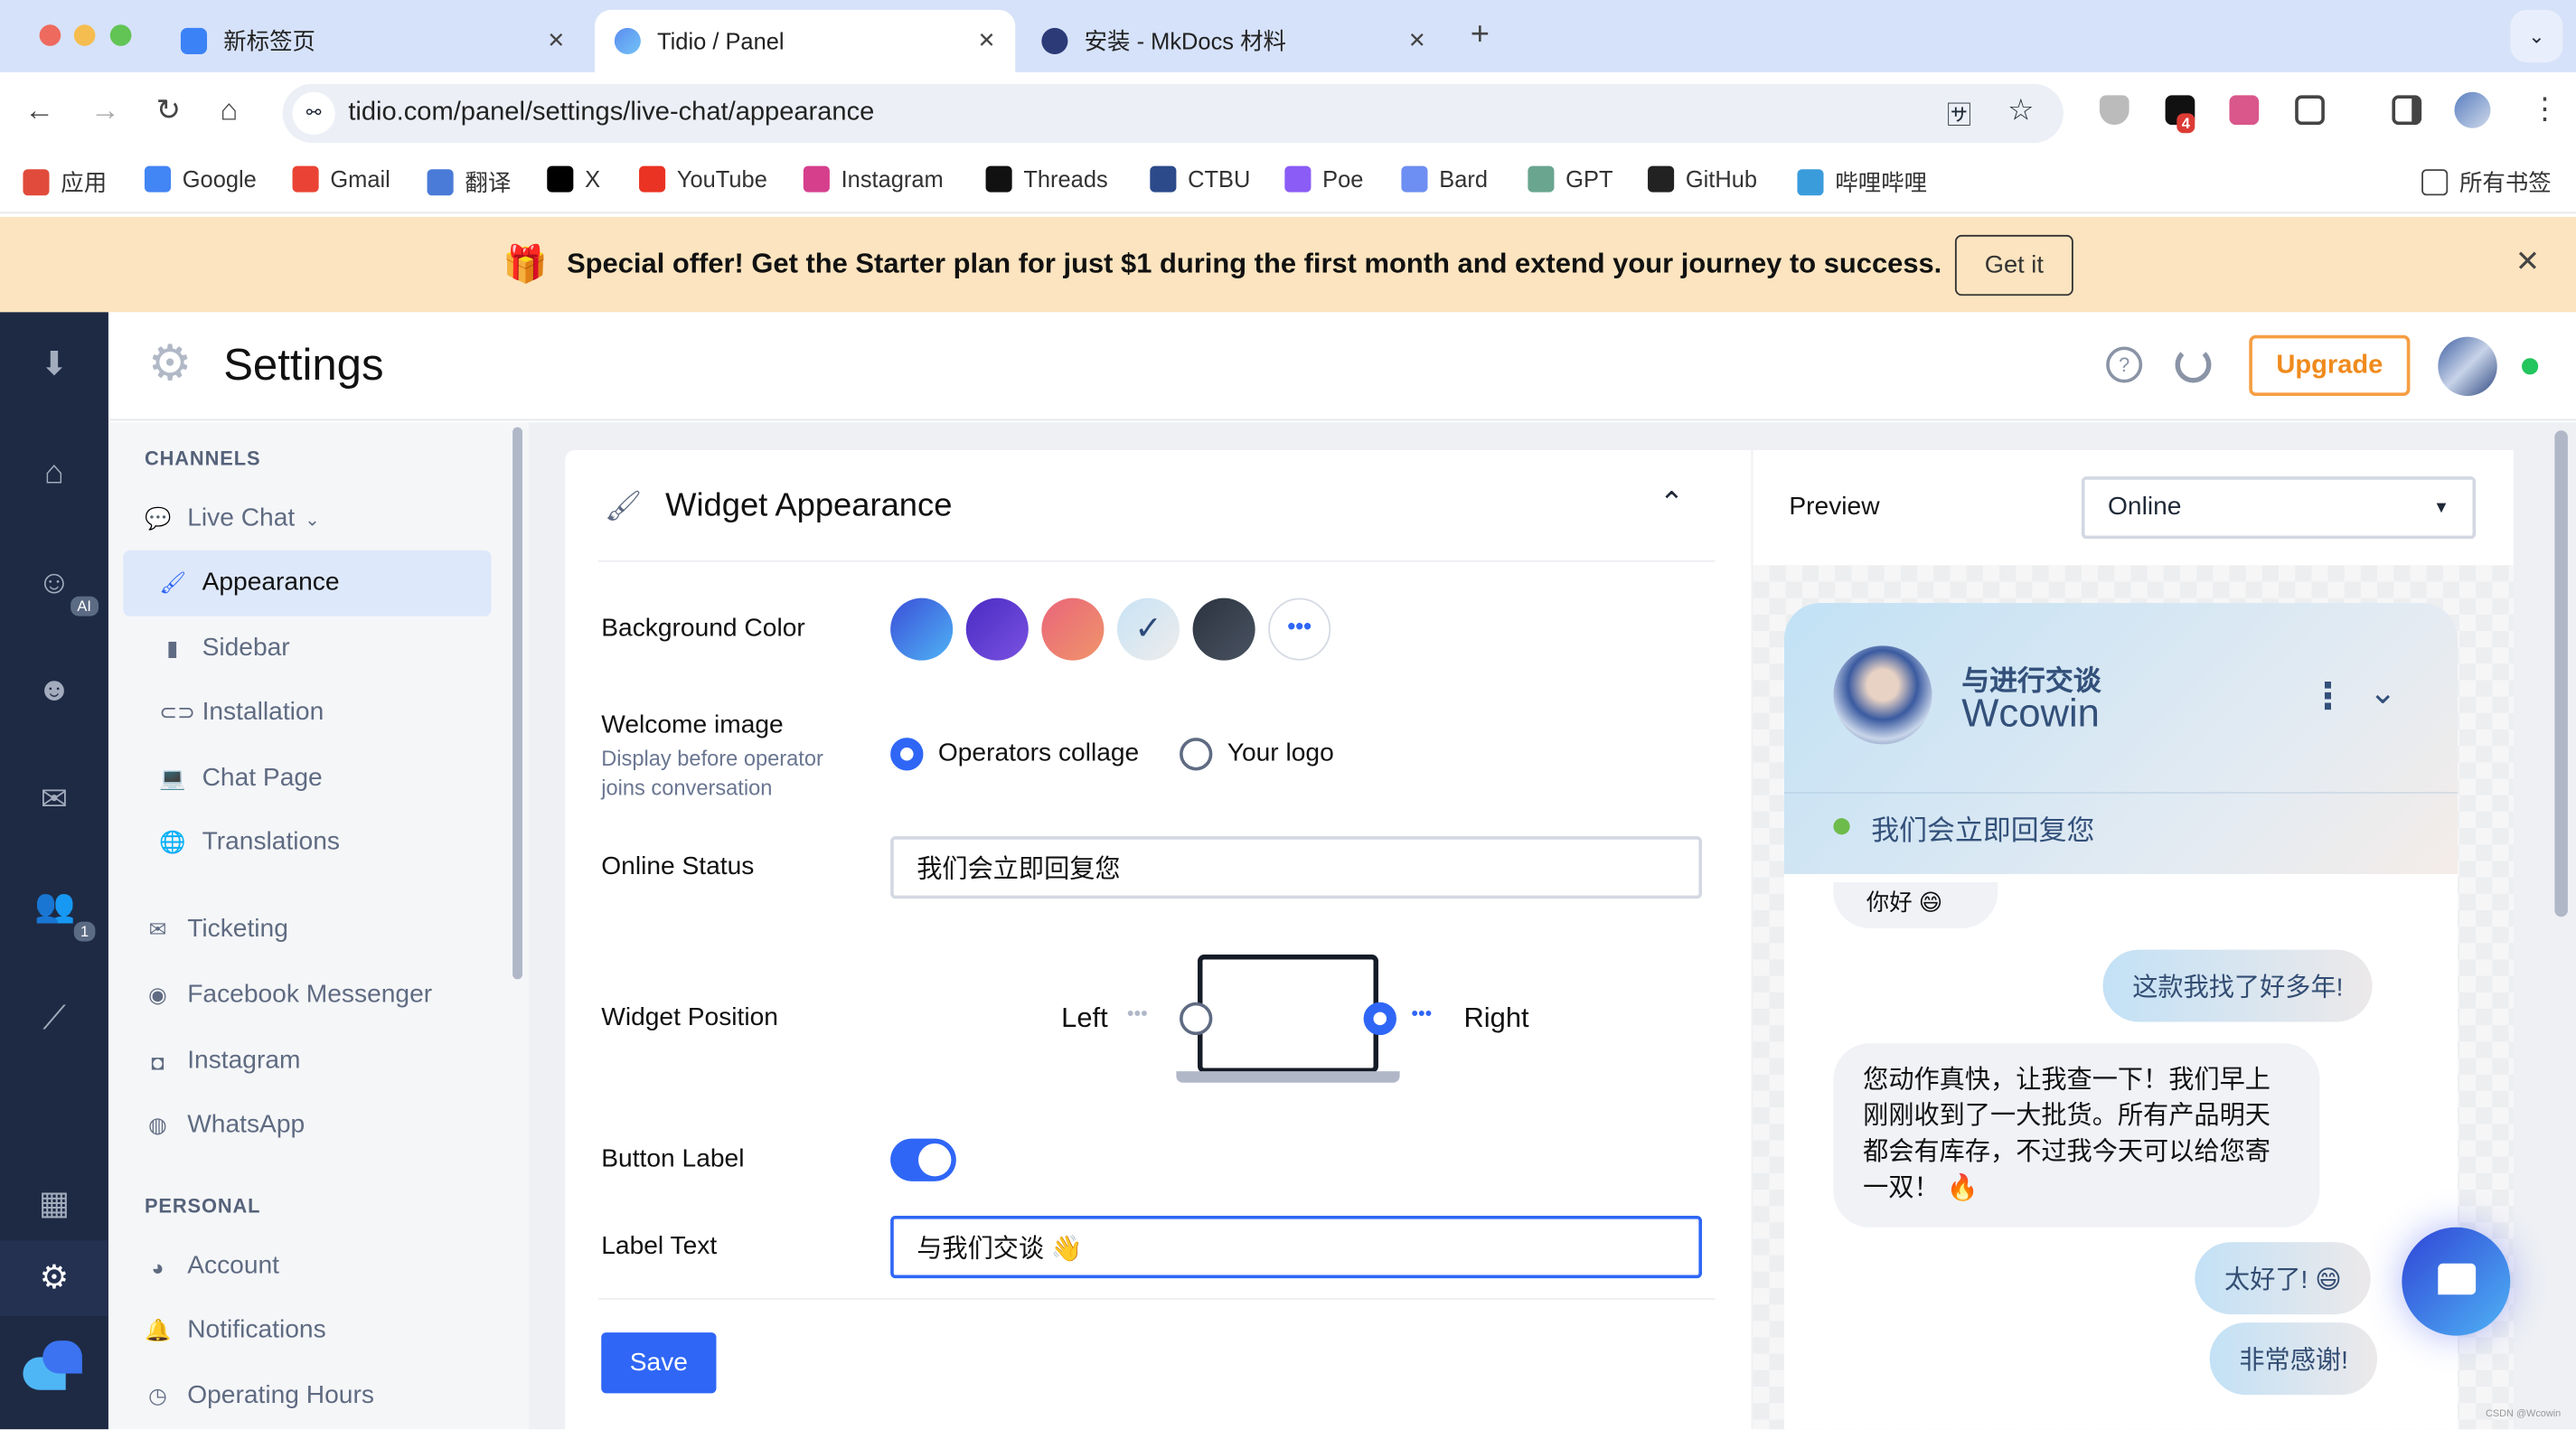 The height and width of the screenshot is (1430, 2576). What do you see at coordinates (250, 842) in the screenshot?
I see `sidebar-item-translations: 🌐 Translations` at bounding box center [250, 842].